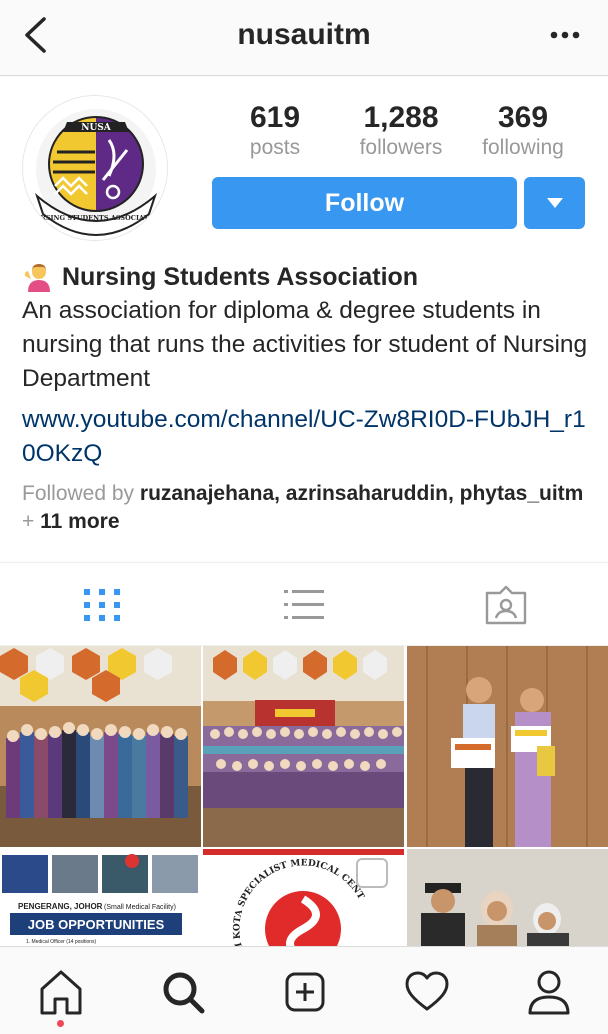  I want to click on nav-search, so click(183, 992).